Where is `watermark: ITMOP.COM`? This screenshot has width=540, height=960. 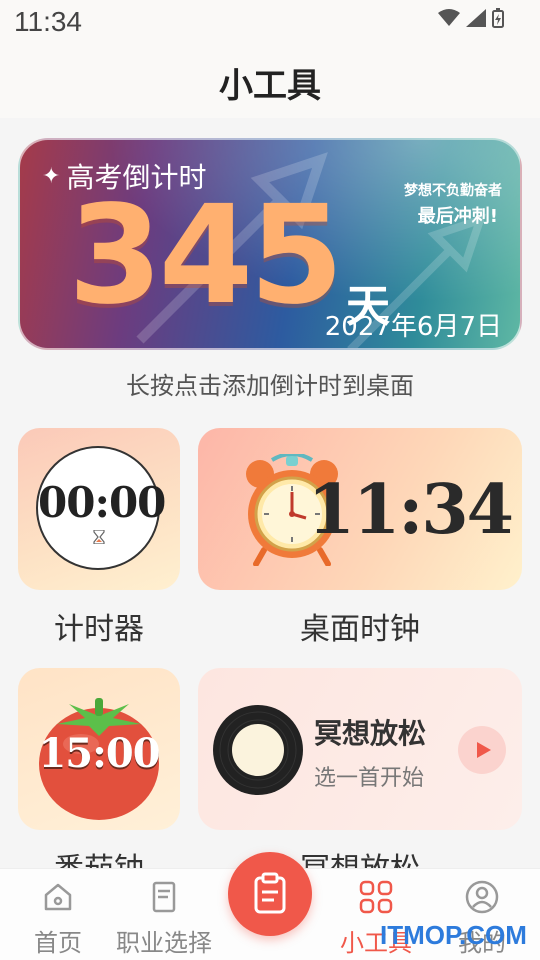 watermark: ITMOP.COM is located at coordinates (453, 935).